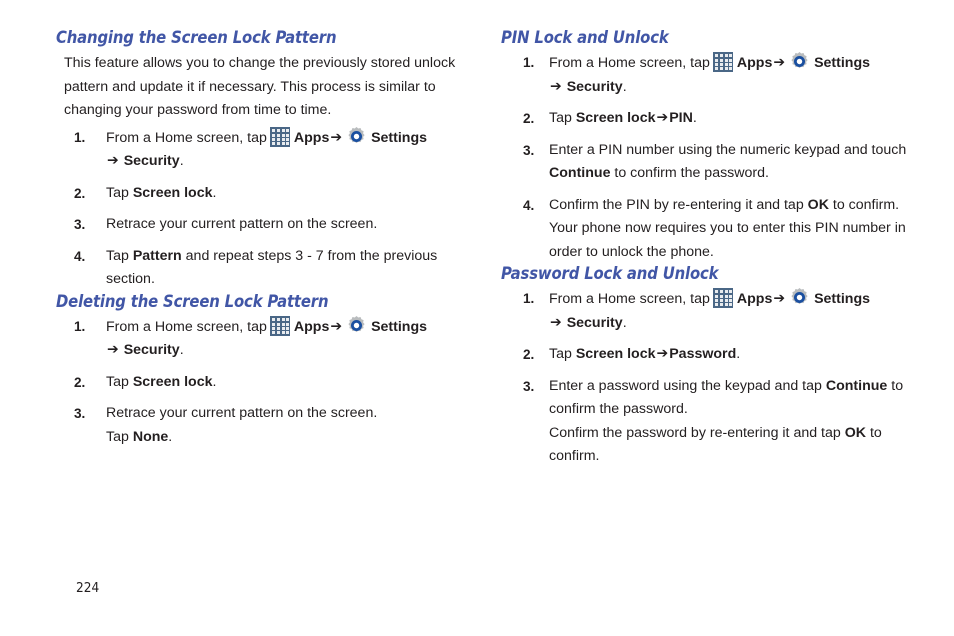  Describe the element at coordinates (703, 354) in the screenshot. I see `password-label: Password` at that location.